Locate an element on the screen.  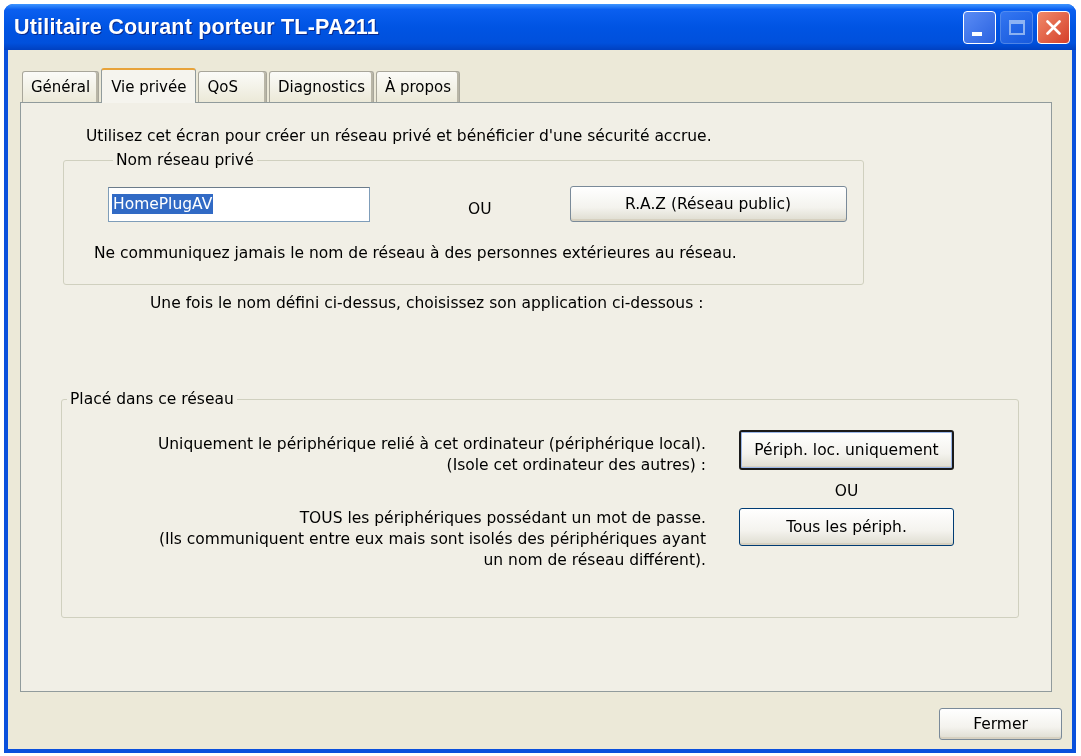
close-button is located at coordinates (1053, 27).